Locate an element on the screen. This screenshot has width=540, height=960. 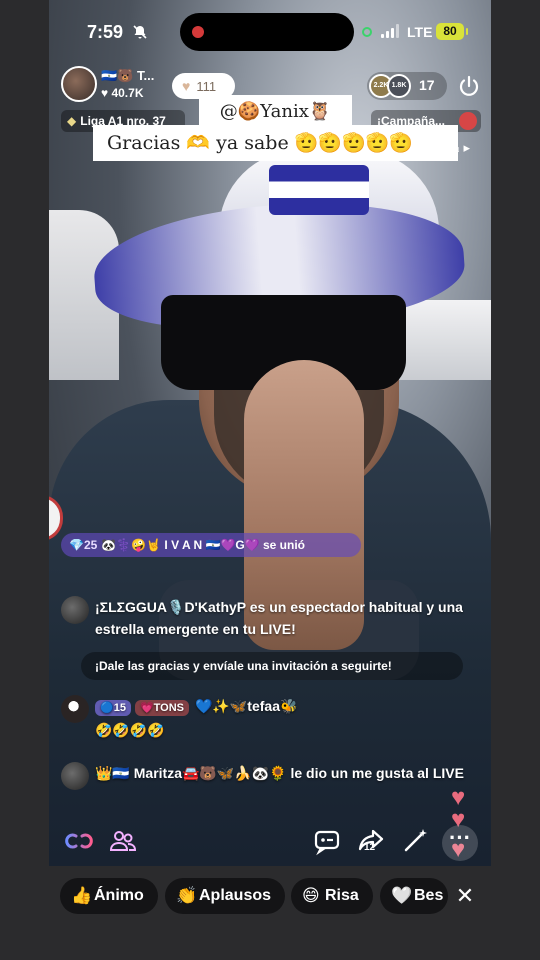
heart-icon: 🤍 is located at coordinates (402, 895).